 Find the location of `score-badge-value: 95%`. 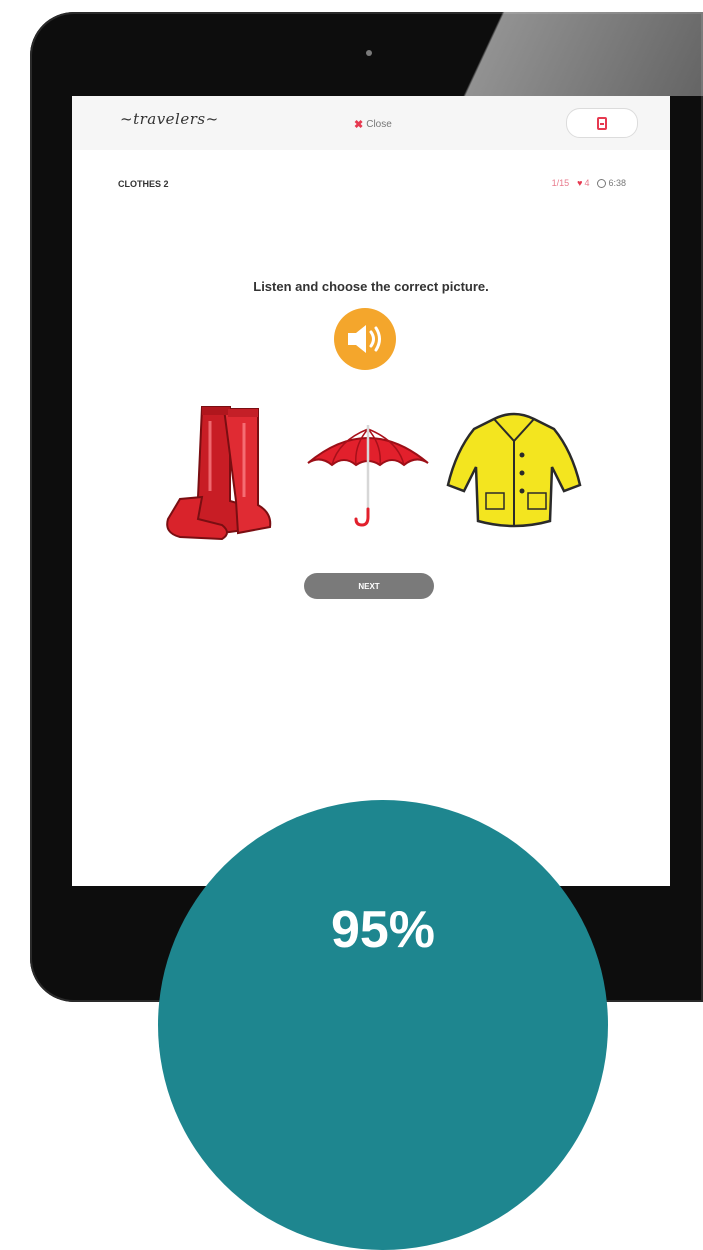

score-badge-value: 95% is located at coordinates (383, 930).